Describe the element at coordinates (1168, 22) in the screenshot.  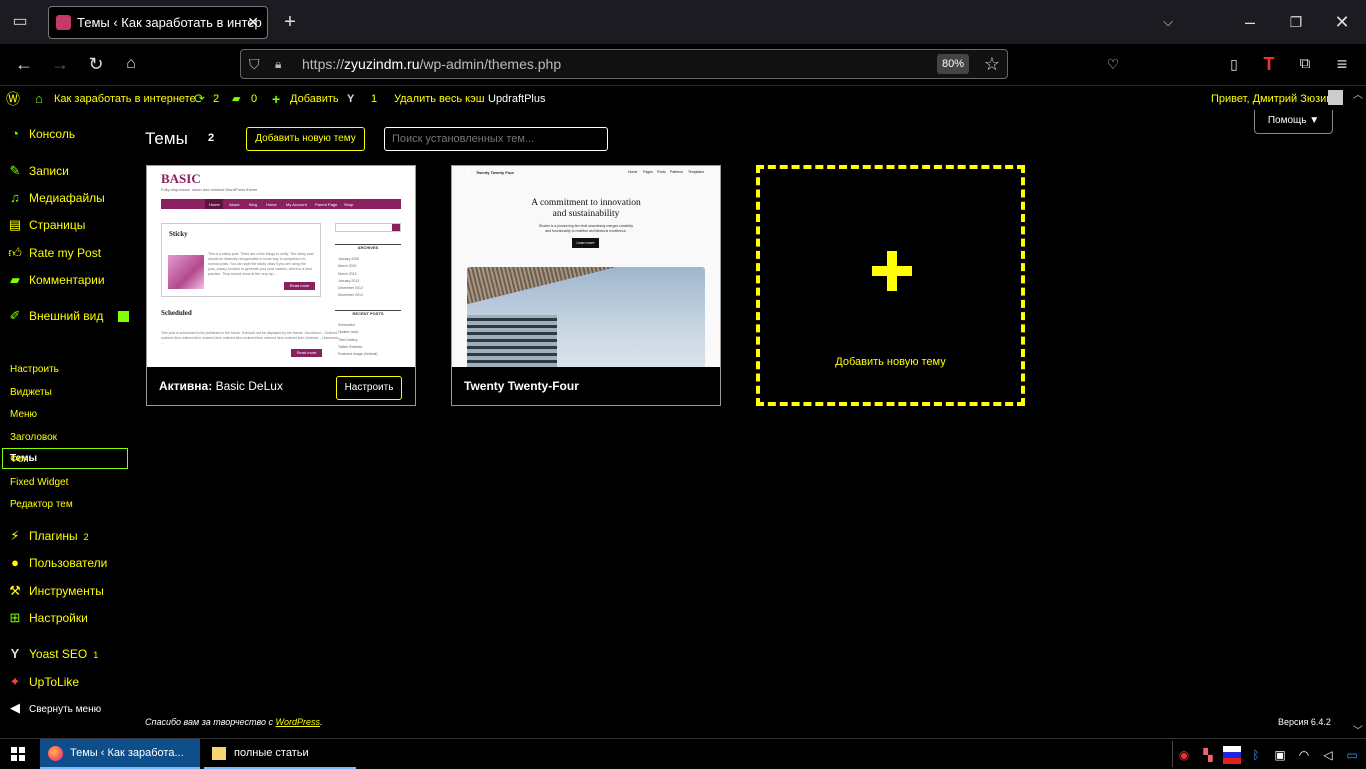
I see `chevron-down-icon: ⌵` at that location.